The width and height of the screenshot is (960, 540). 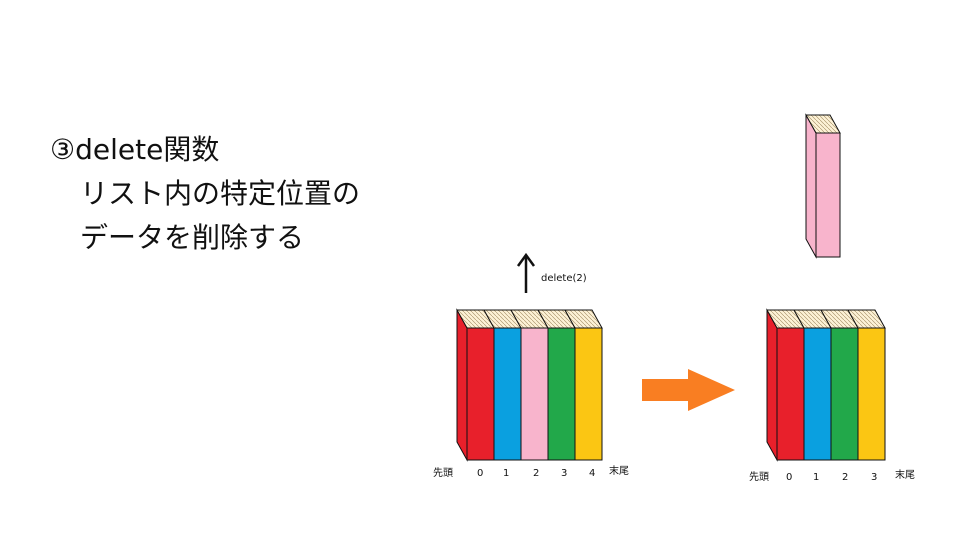 I want to click on removed-book-side, so click(x=811, y=186).